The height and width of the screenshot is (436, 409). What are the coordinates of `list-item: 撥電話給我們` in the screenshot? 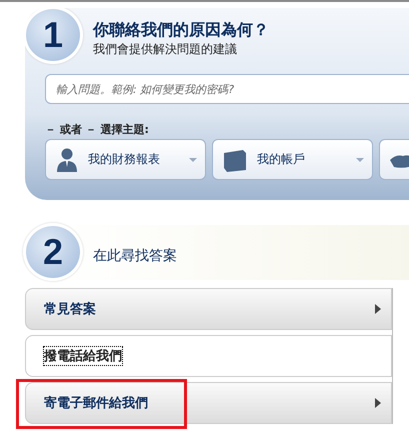 It's located at (208, 356).